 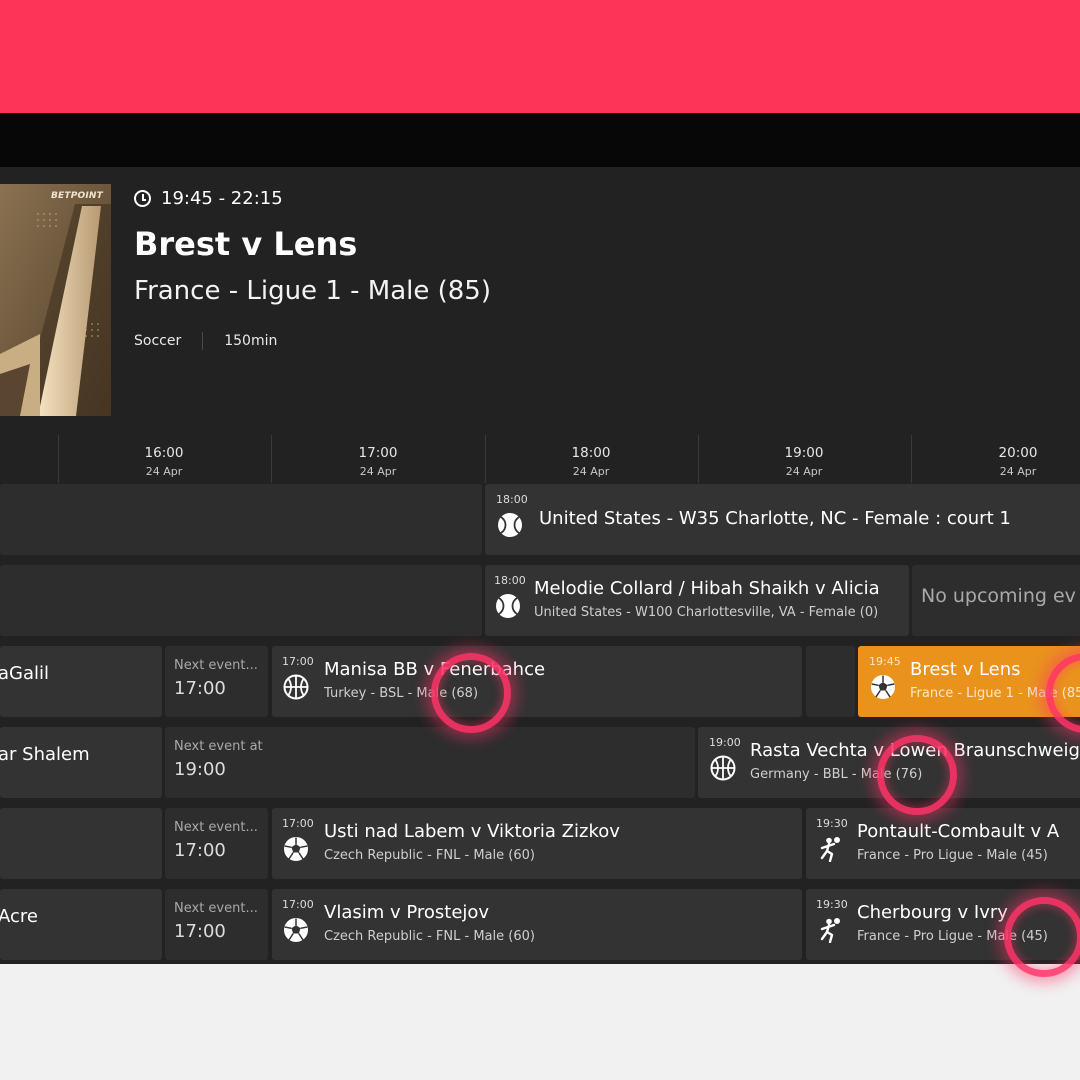 What do you see at coordinates (725, 742) in the screenshot?
I see `event-start-time: 19:00` at bounding box center [725, 742].